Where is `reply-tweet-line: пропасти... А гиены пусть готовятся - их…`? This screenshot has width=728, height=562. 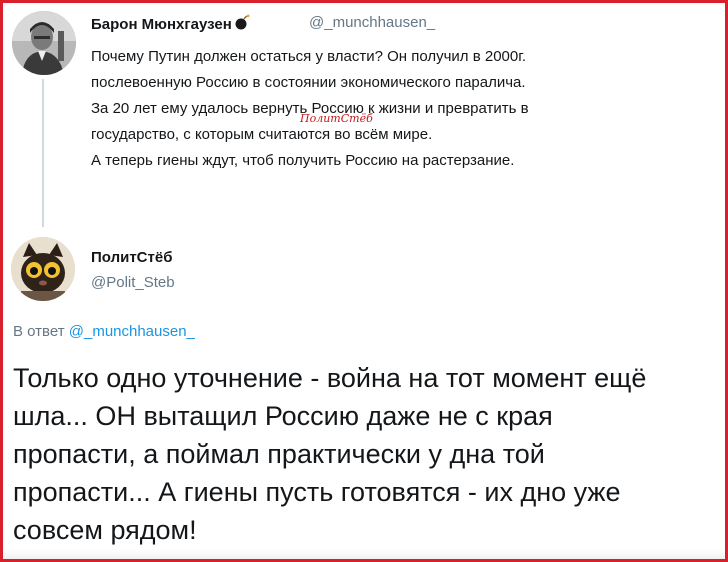 reply-tweet-line: пропасти... А гиены пусть готовятся - их… is located at coordinates (317, 492).